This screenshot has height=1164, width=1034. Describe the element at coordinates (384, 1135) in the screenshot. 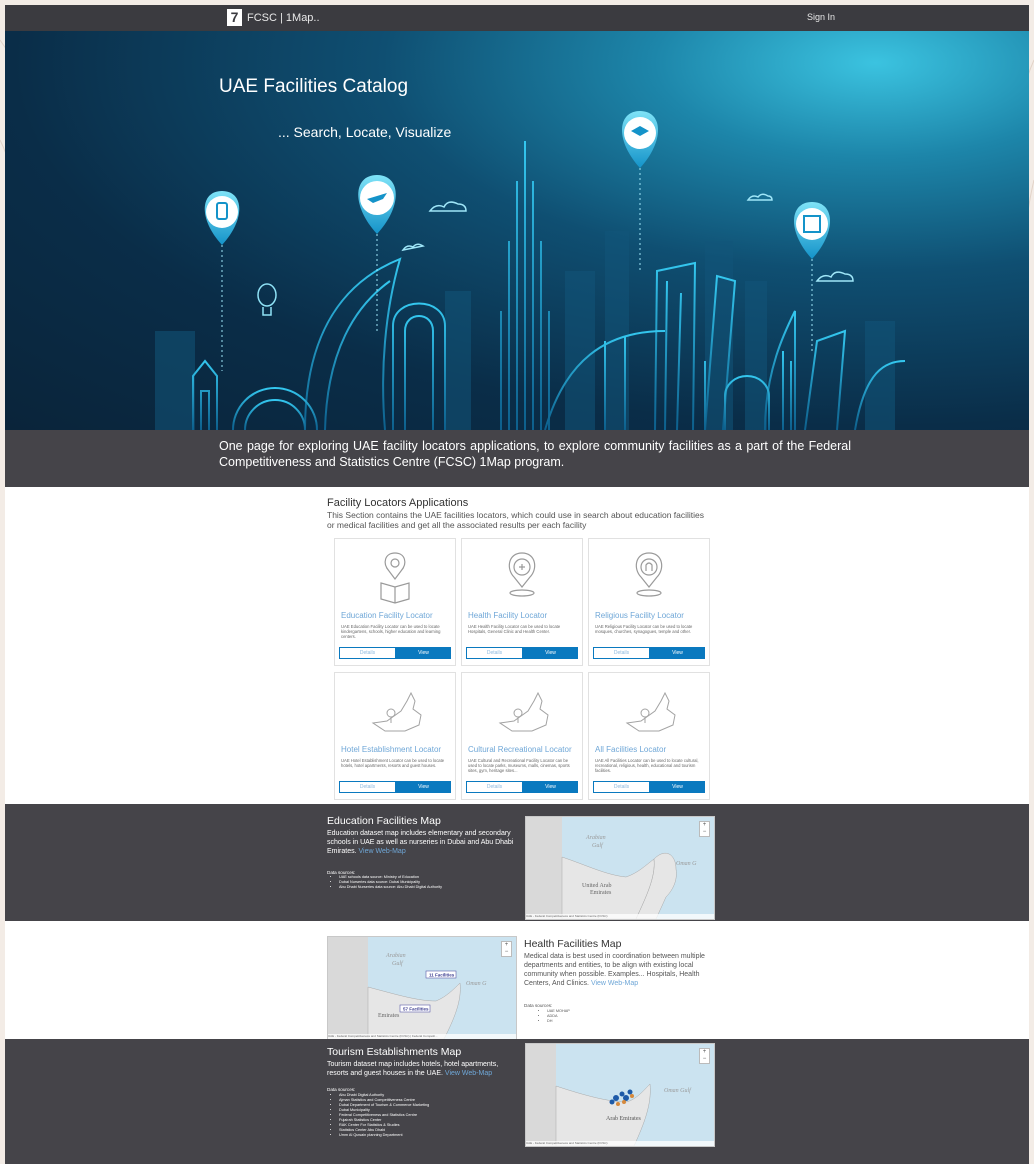

I see `list-item: Umm Al Quwain planning Department` at that location.